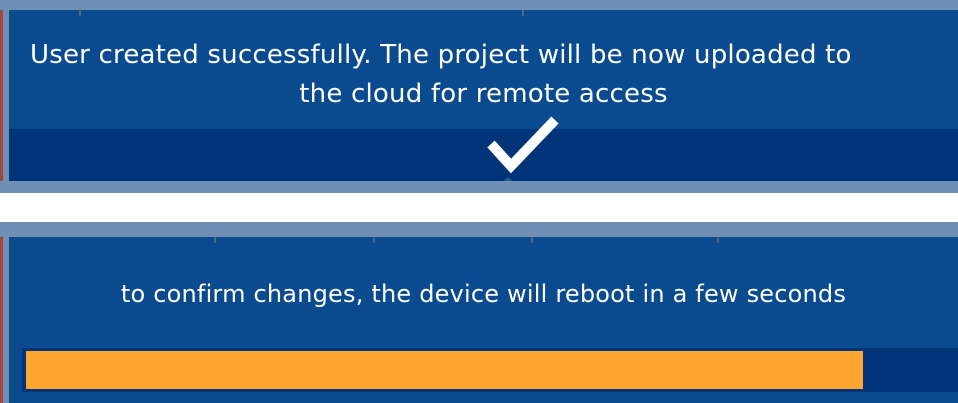 The height and width of the screenshot is (403, 958). What do you see at coordinates (508, 179) in the screenshot?
I see `dialog-pointer` at bounding box center [508, 179].